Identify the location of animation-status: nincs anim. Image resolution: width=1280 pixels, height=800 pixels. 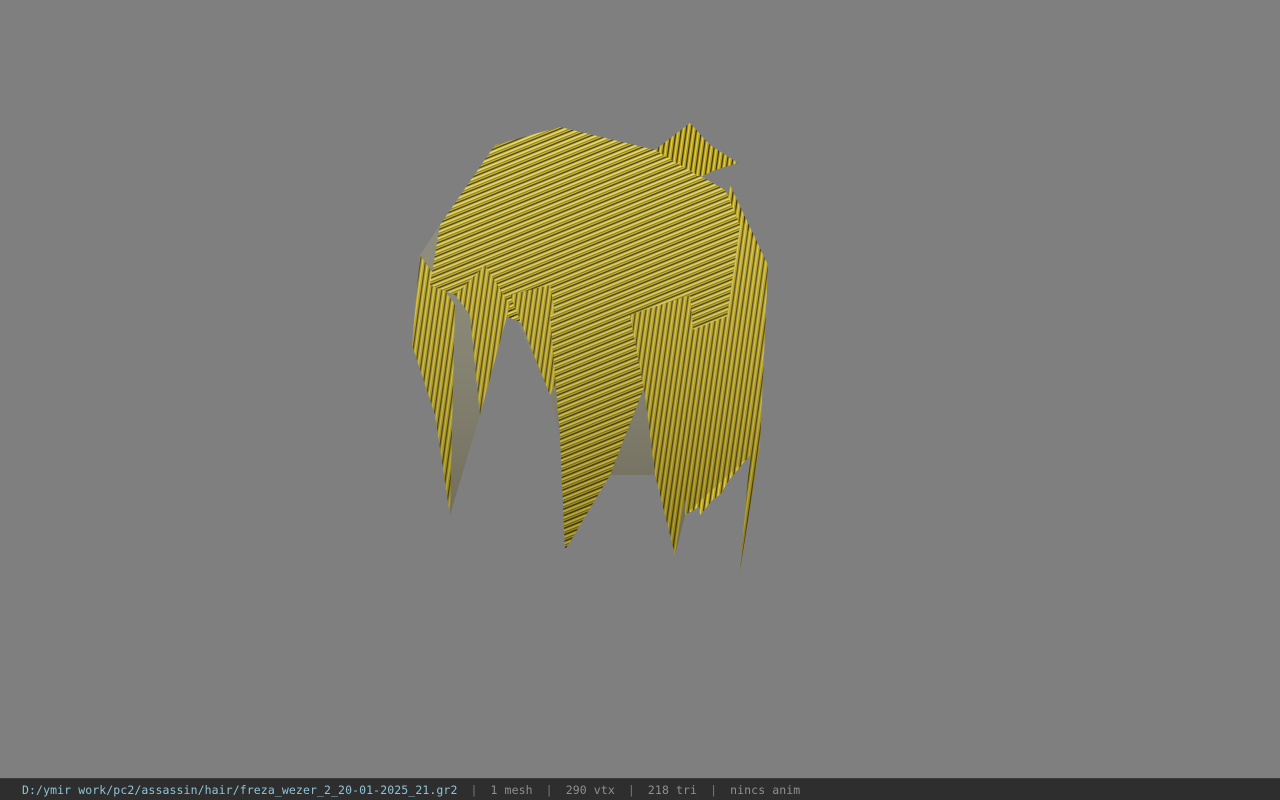
(765, 789).